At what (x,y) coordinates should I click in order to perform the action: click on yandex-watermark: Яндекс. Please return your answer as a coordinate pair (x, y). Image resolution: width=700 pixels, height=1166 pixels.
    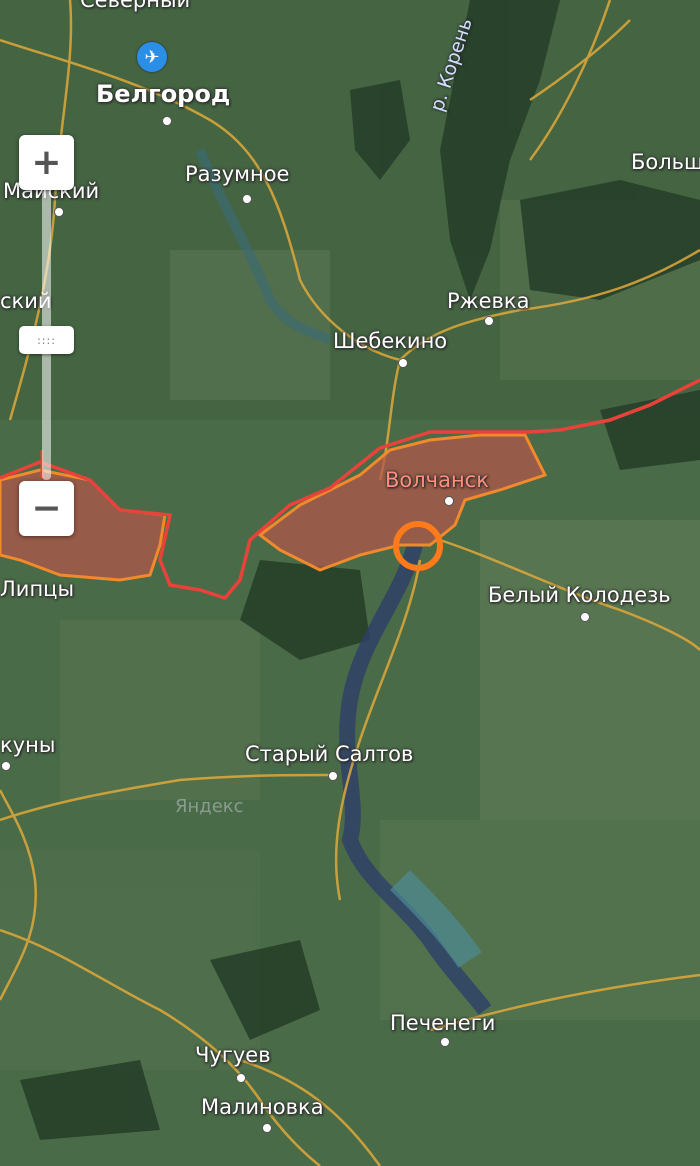
    Looking at the image, I should click on (209, 806).